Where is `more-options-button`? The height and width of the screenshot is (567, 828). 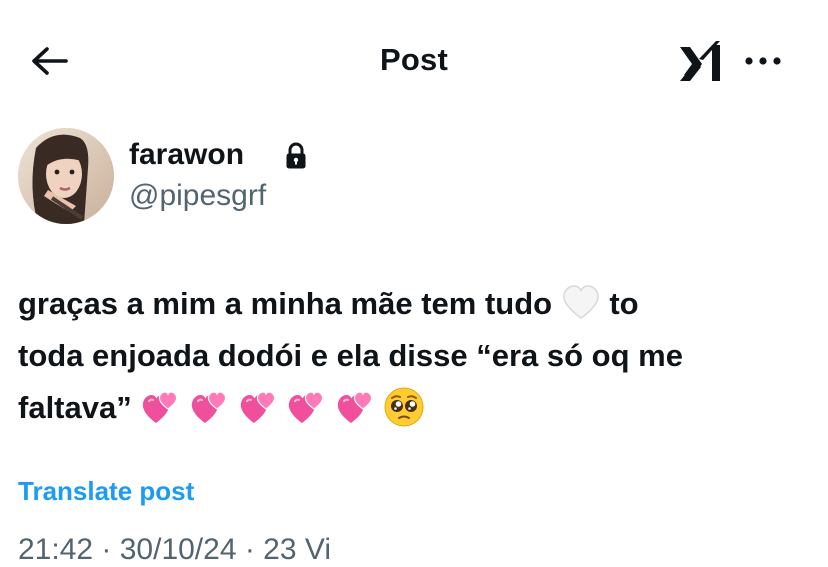
more-options-button is located at coordinates (764, 61).